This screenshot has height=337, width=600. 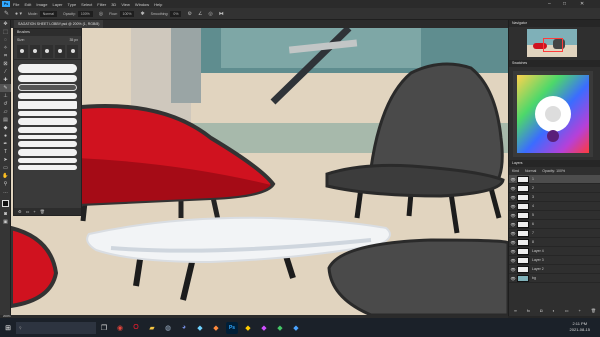 What do you see at coordinates (5, 40) in the screenshot?
I see `lasso-tool-icon: ◌` at bounding box center [5, 40].